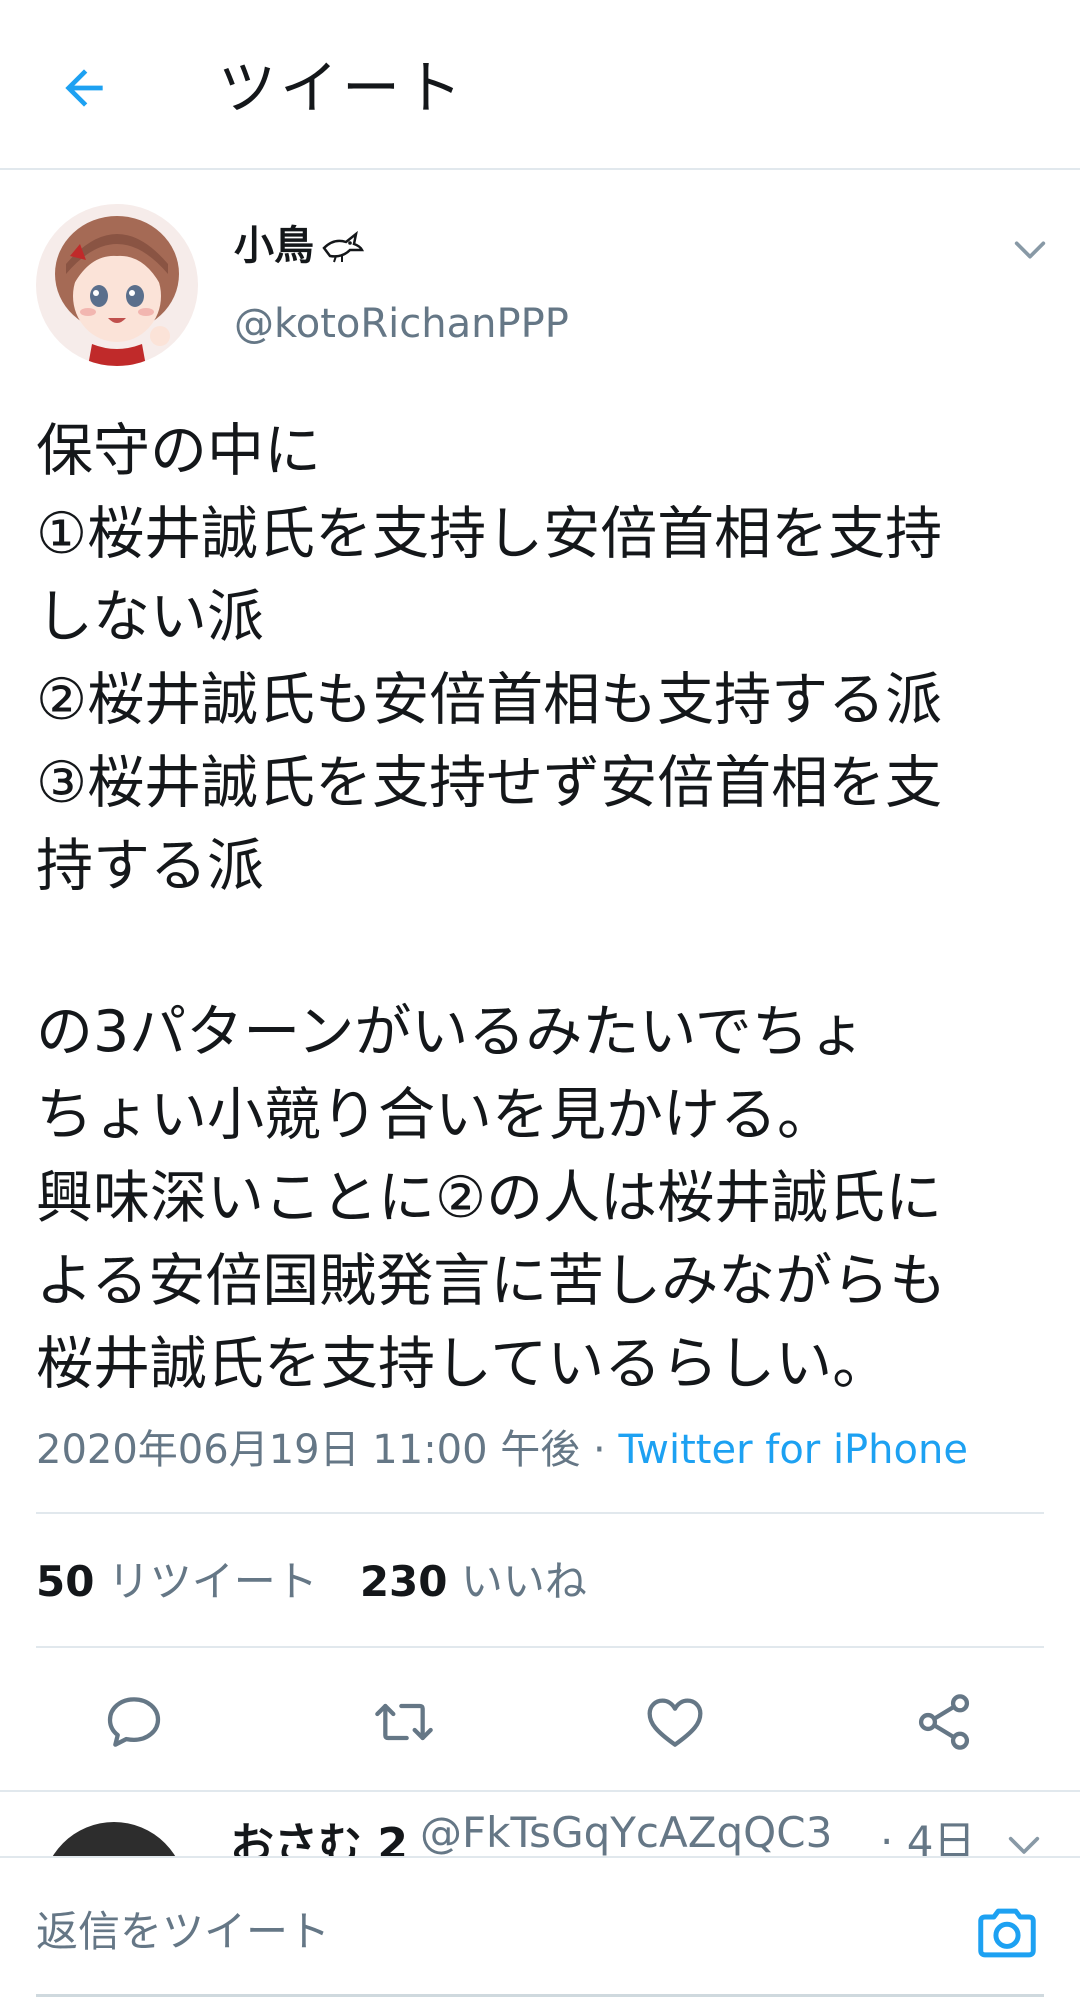  What do you see at coordinates (403, 1581) in the screenshot?
I see `like-count: 230` at bounding box center [403, 1581].